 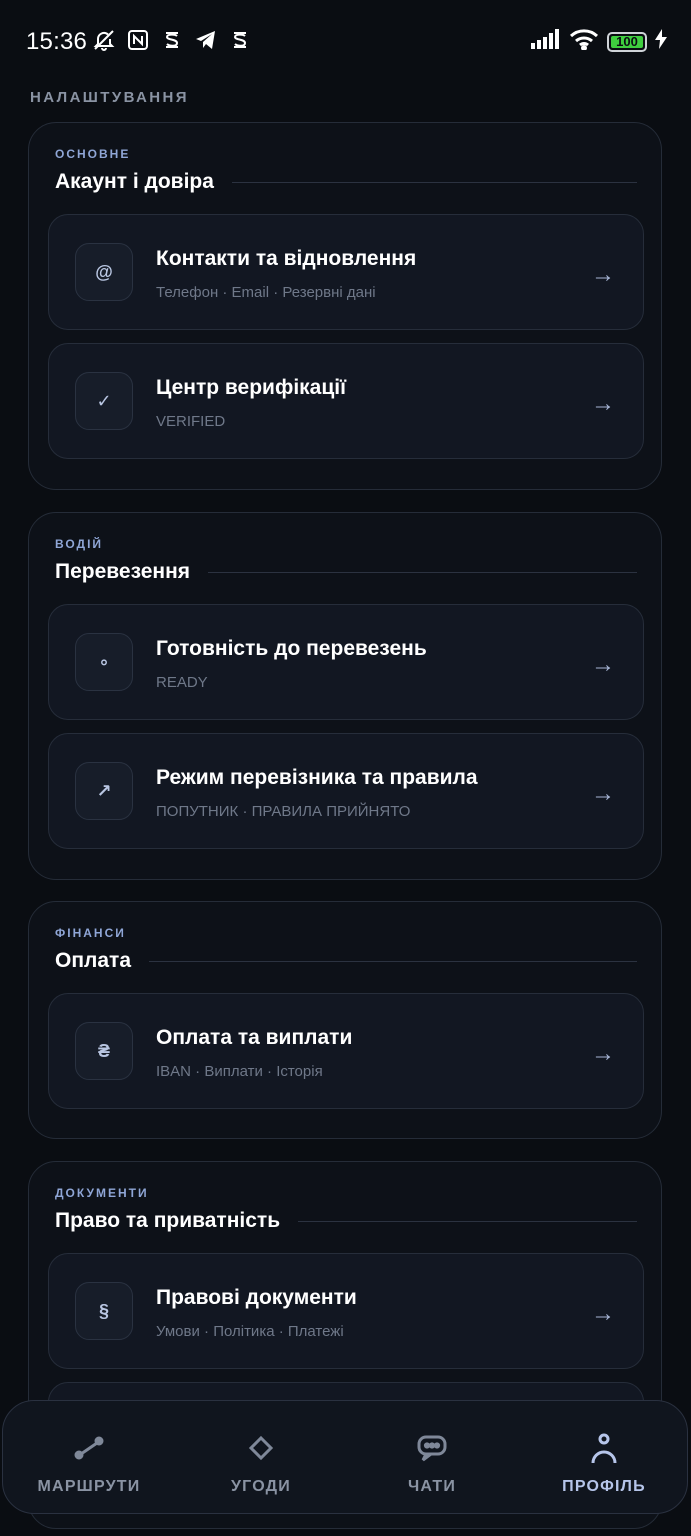 I want to click on battery-icon: 100, so click(x=627, y=41).